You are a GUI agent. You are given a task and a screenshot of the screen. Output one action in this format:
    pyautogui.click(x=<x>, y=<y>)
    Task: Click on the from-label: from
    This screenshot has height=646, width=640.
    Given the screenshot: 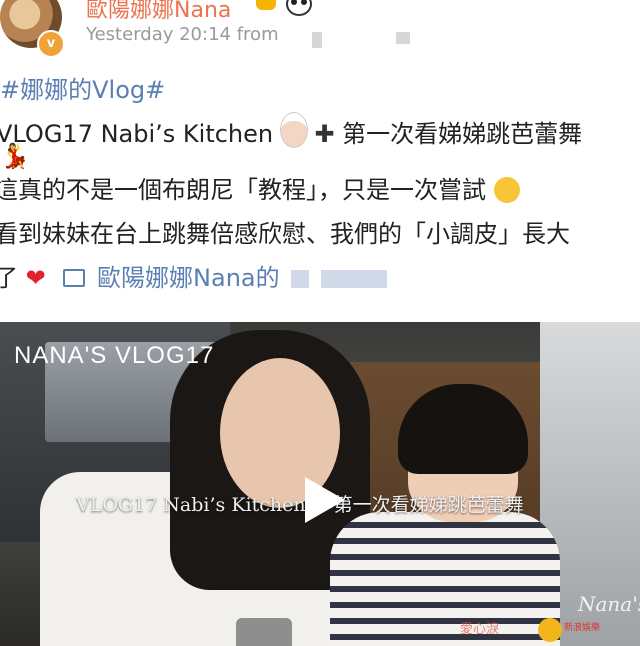 What is the action you would take?
    pyautogui.click(x=257, y=34)
    